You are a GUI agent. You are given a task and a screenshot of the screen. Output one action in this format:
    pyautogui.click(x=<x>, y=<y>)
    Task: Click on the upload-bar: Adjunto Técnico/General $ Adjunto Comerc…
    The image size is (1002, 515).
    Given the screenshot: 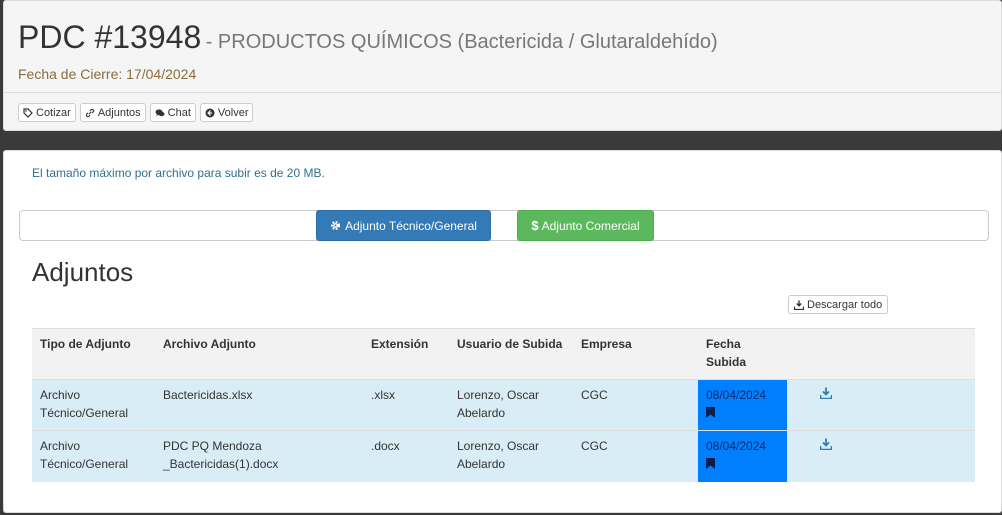 What is the action you would take?
    pyautogui.click(x=504, y=225)
    